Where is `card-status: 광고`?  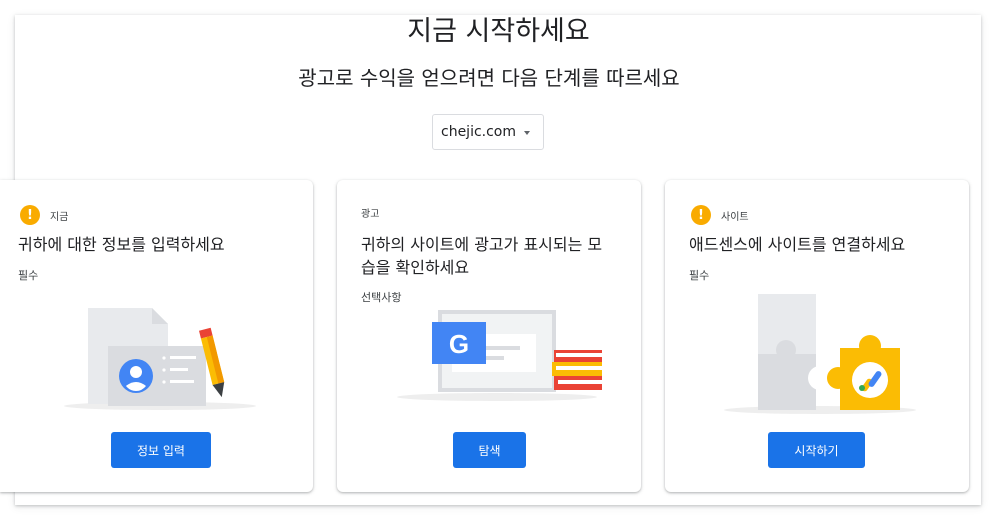 card-status: 광고 is located at coordinates (370, 212).